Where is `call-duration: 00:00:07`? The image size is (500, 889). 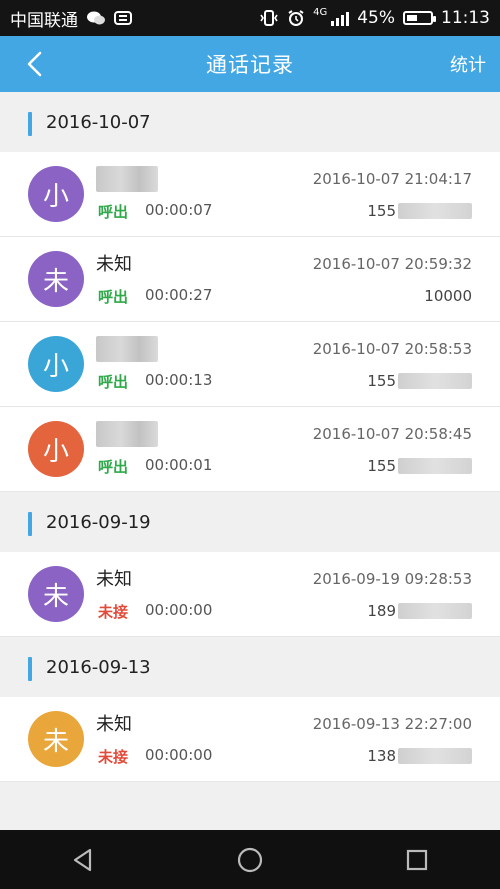
call-duration: 00:00:07 is located at coordinates (179, 210).